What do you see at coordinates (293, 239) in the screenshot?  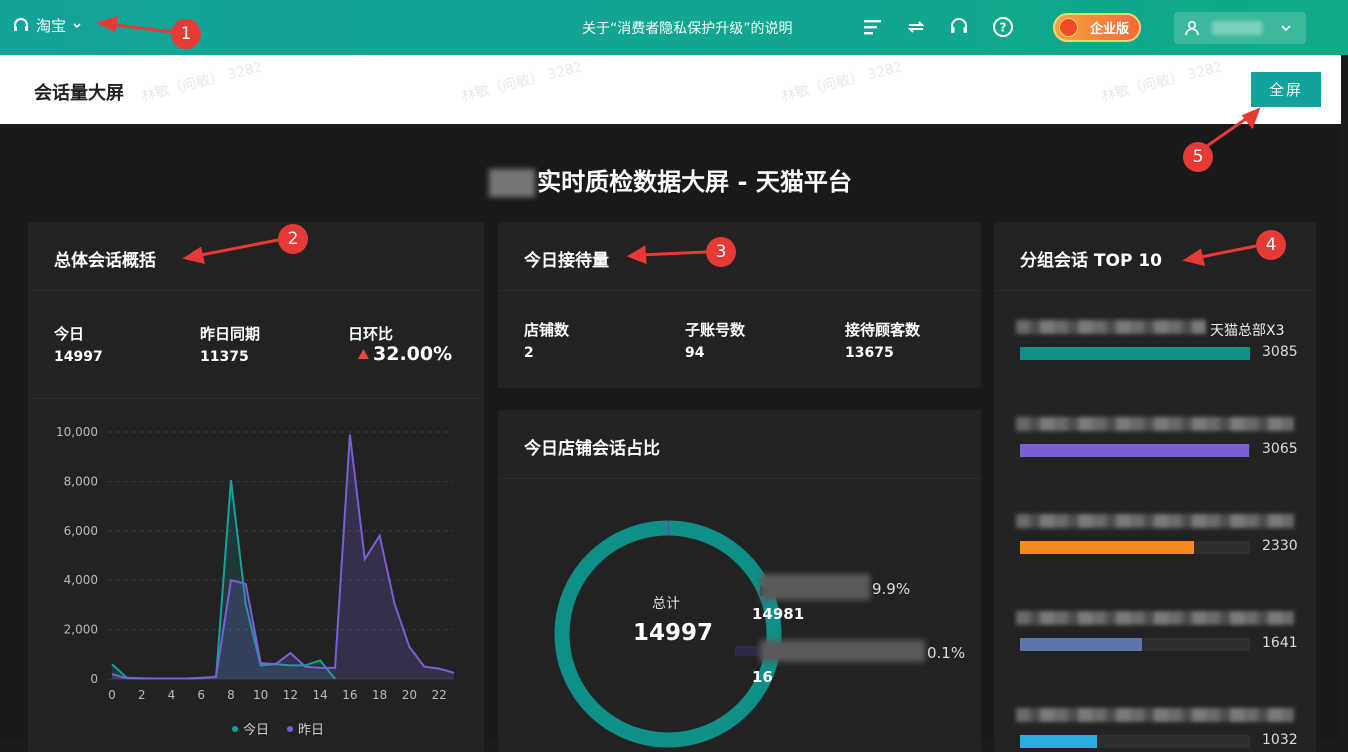 I see `annotation-marker-2: 2` at bounding box center [293, 239].